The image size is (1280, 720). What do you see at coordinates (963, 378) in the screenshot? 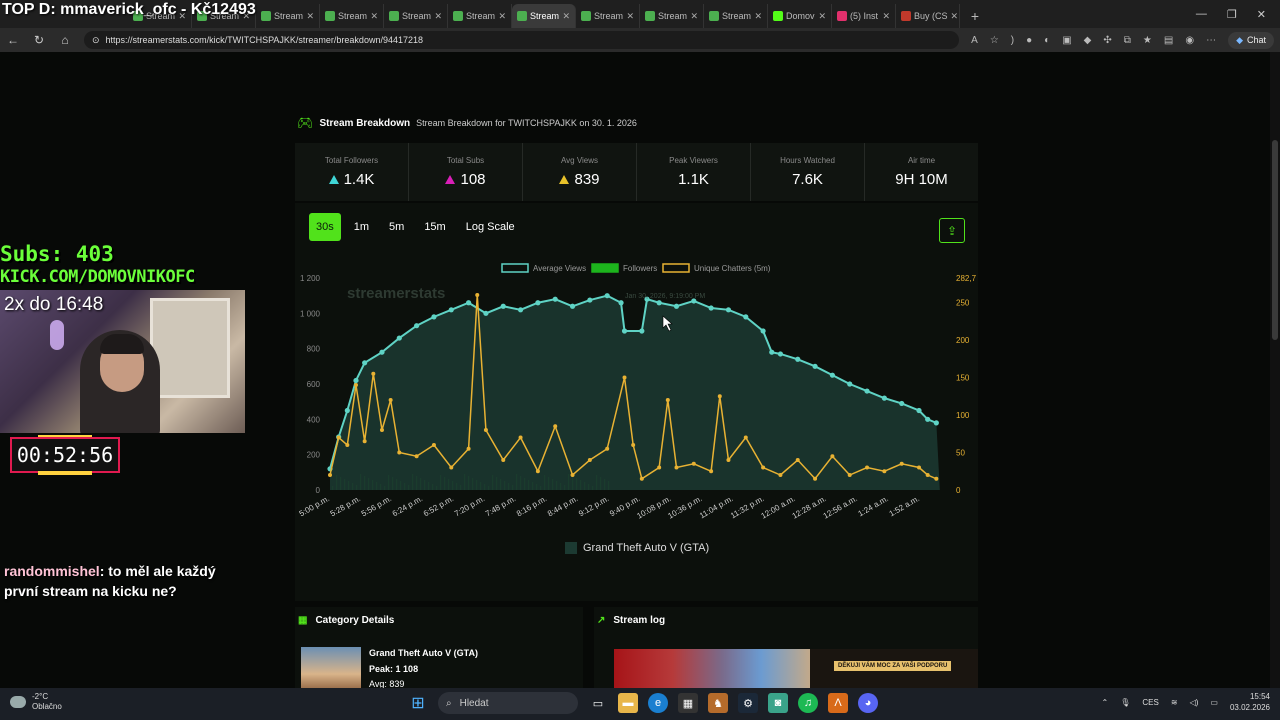
I see `y-right-tick: 150` at bounding box center [963, 378].